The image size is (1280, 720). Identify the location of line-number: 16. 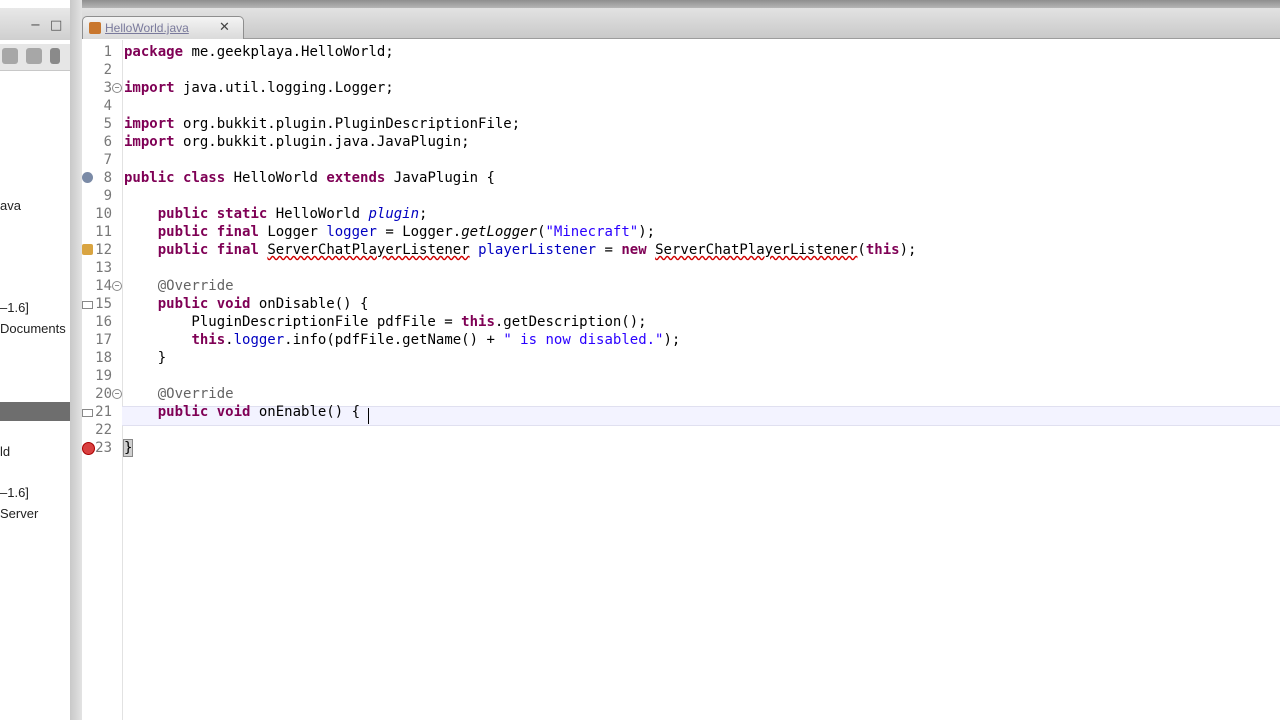
(103, 322).